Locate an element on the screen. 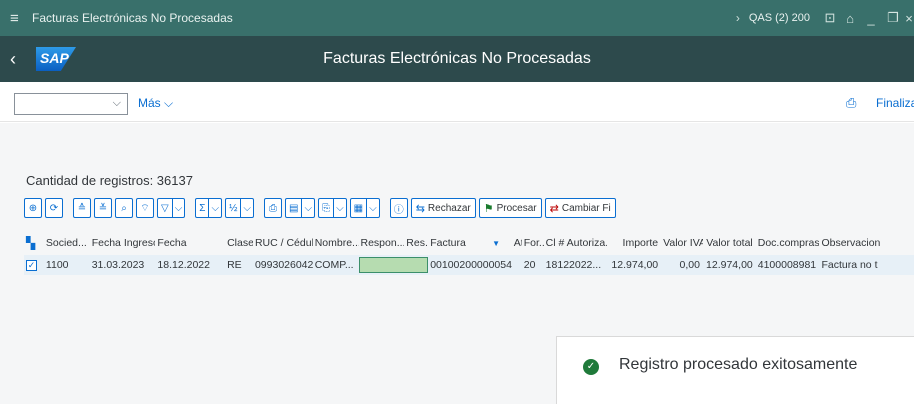 The height and width of the screenshot is (404, 914). process-label: Procesar is located at coordinates (516, 208).